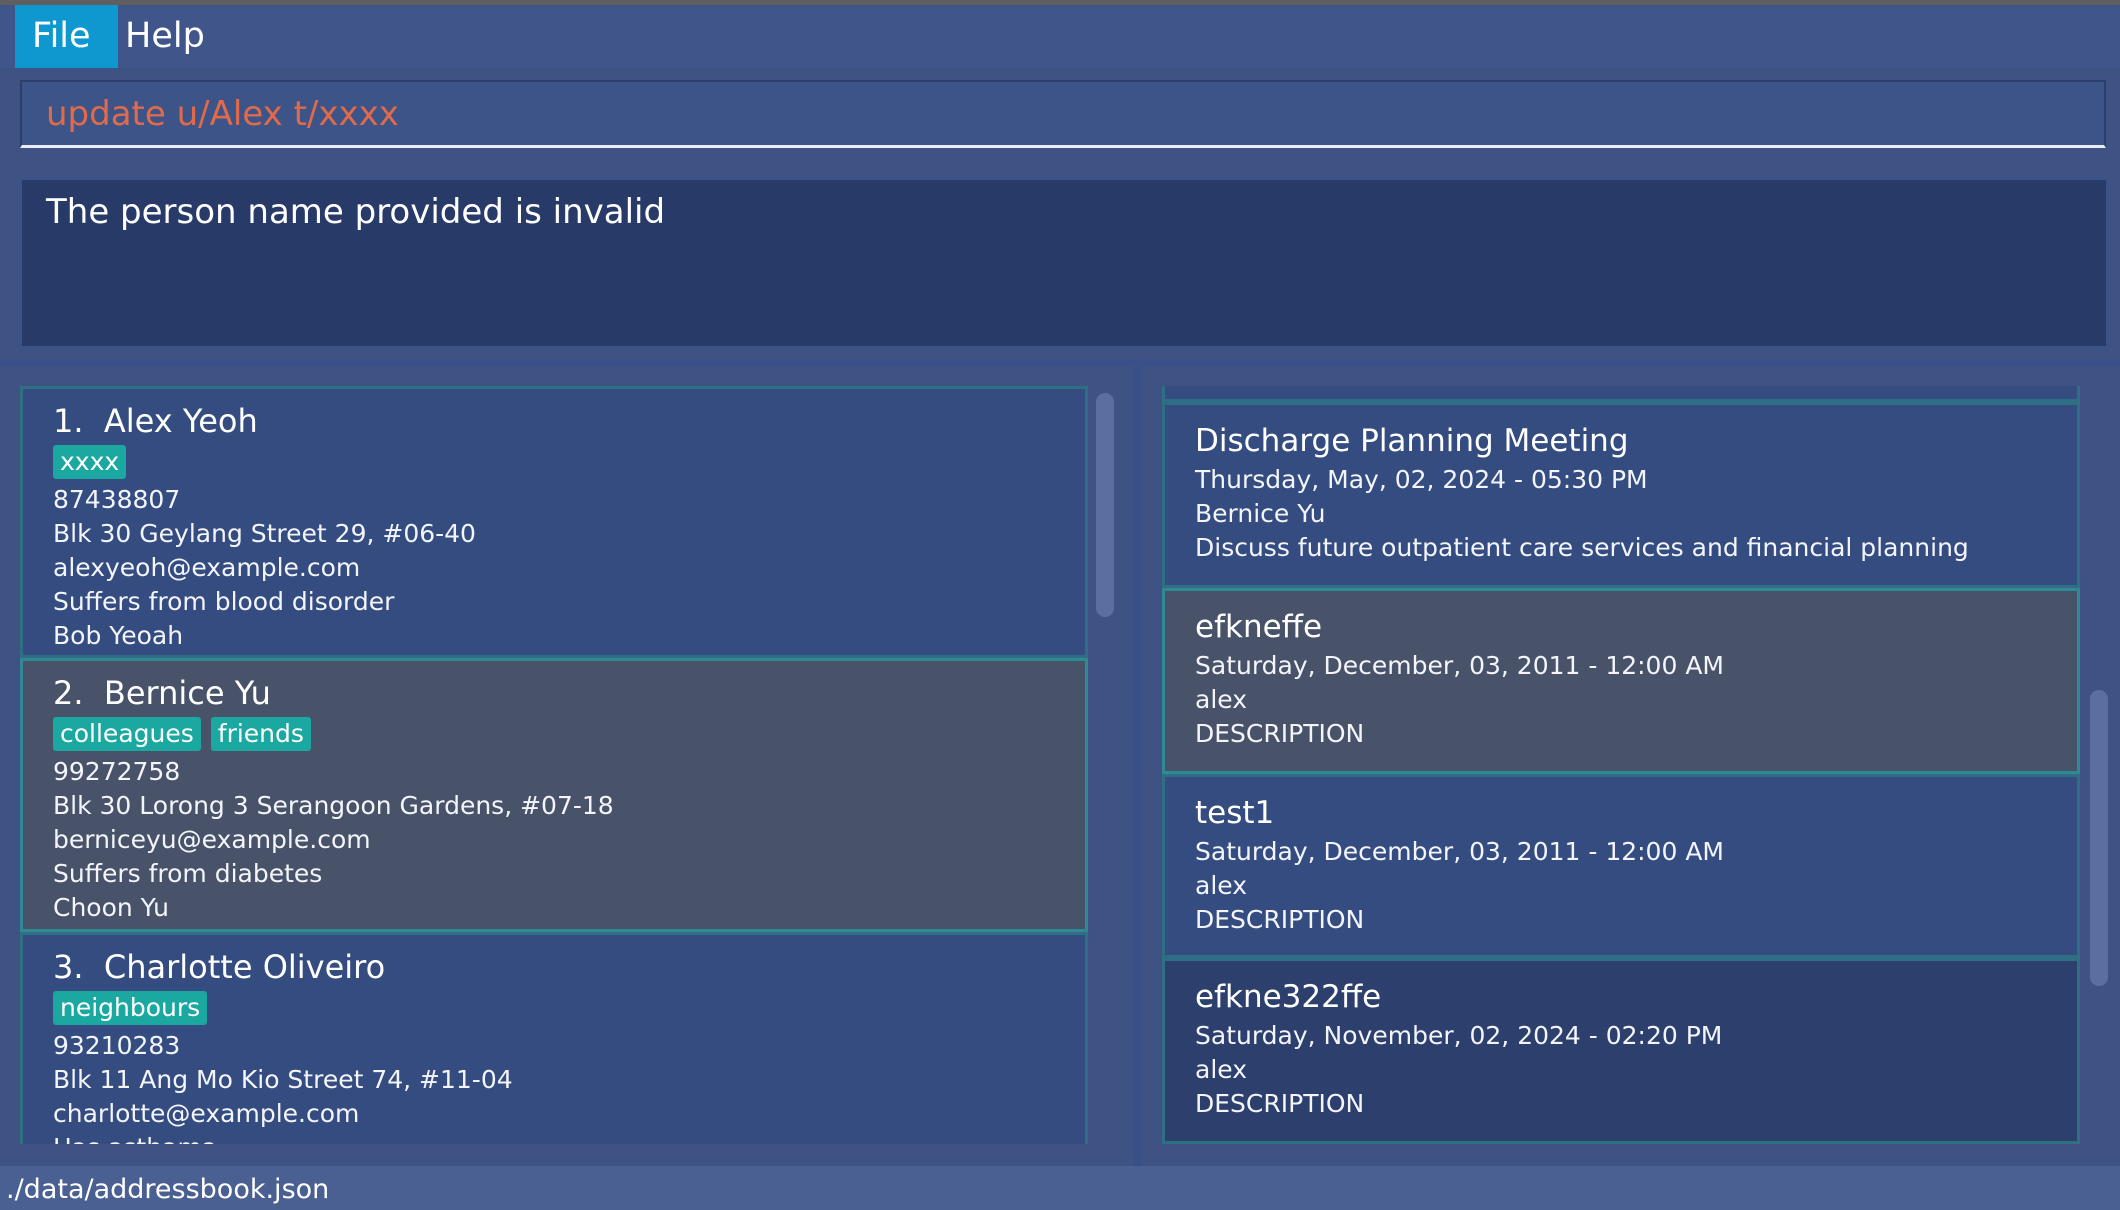  Describe the element at coordinates (569, 736) in the screenshot. I see `tag-list: colleagues friends` at that location.